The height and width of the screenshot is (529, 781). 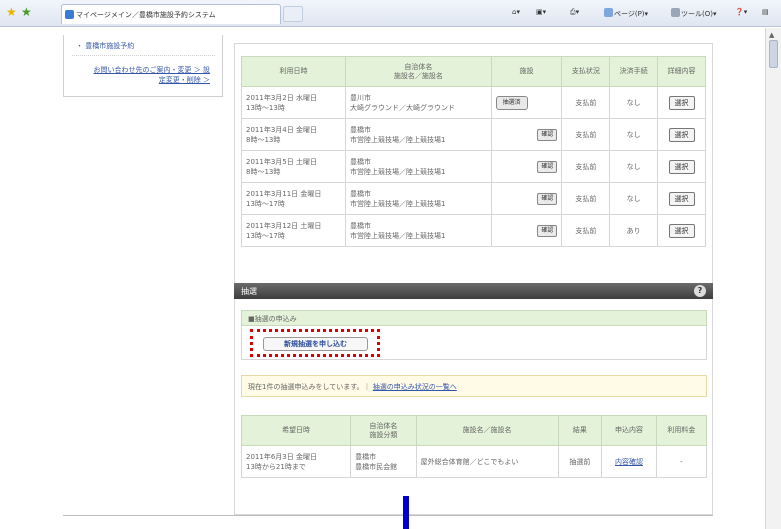 I want to click on detail-confirm-link: 内容確認, so click(x=629, y=462).